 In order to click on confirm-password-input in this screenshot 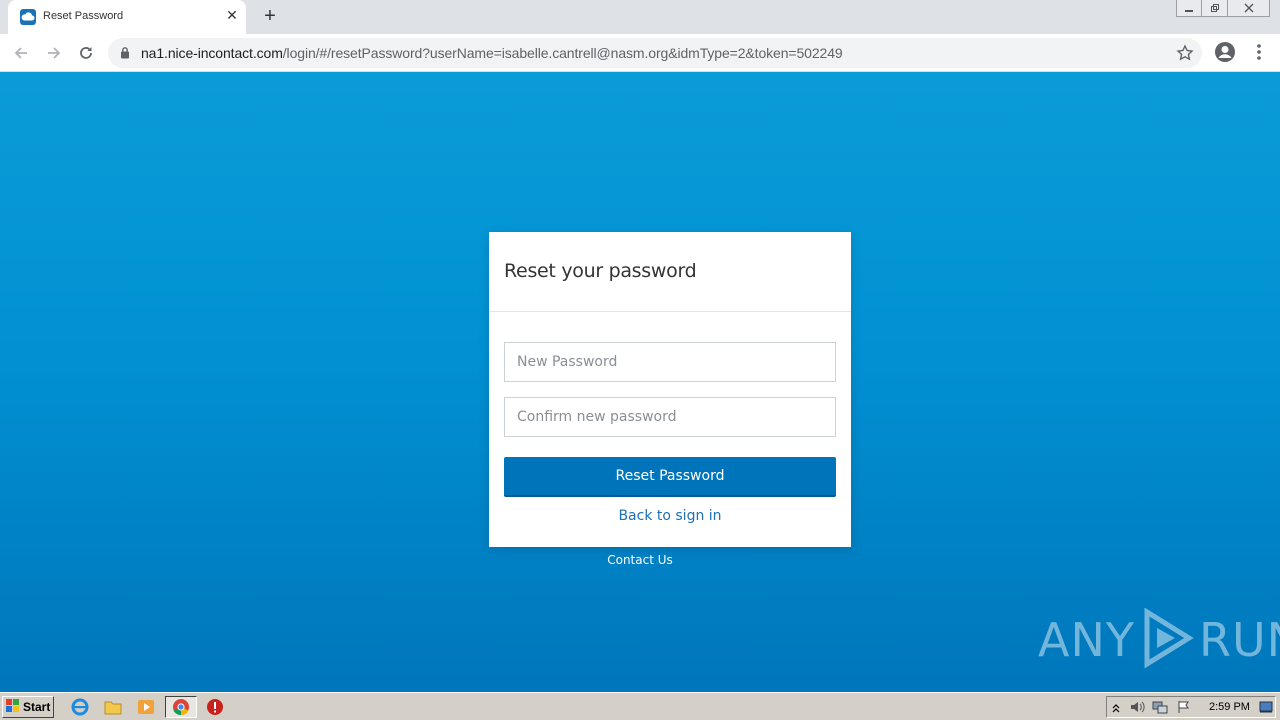, I will do `click(670, 417)`.